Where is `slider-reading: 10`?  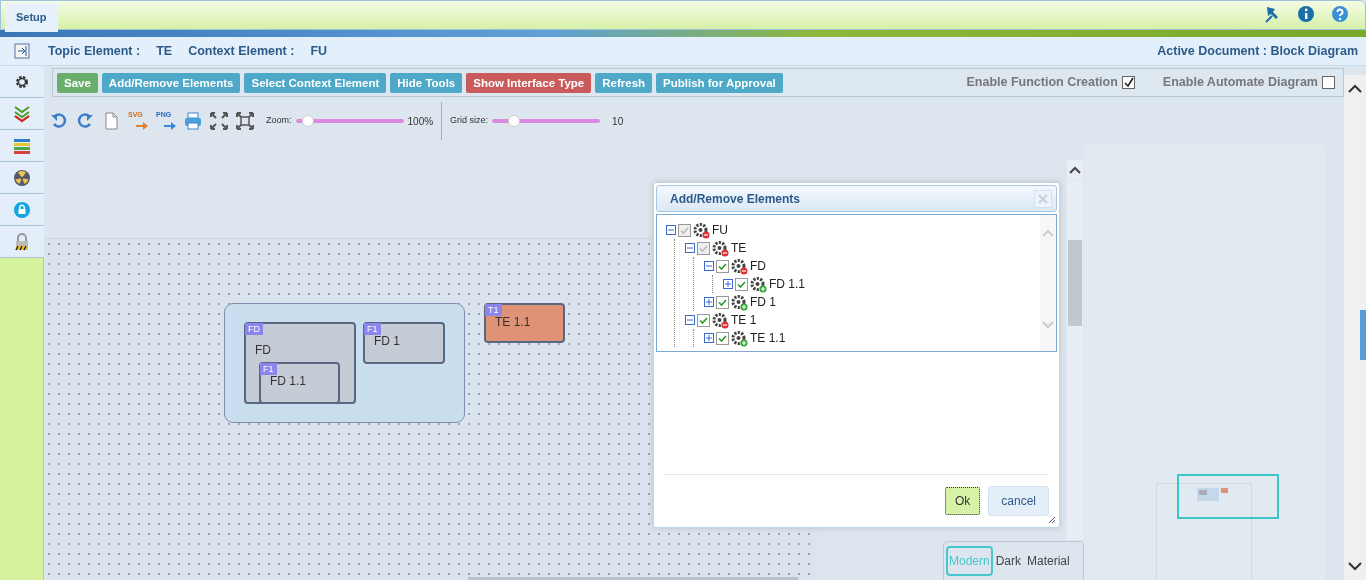
slider-reading: 10 is located at coordinates (618, 121).